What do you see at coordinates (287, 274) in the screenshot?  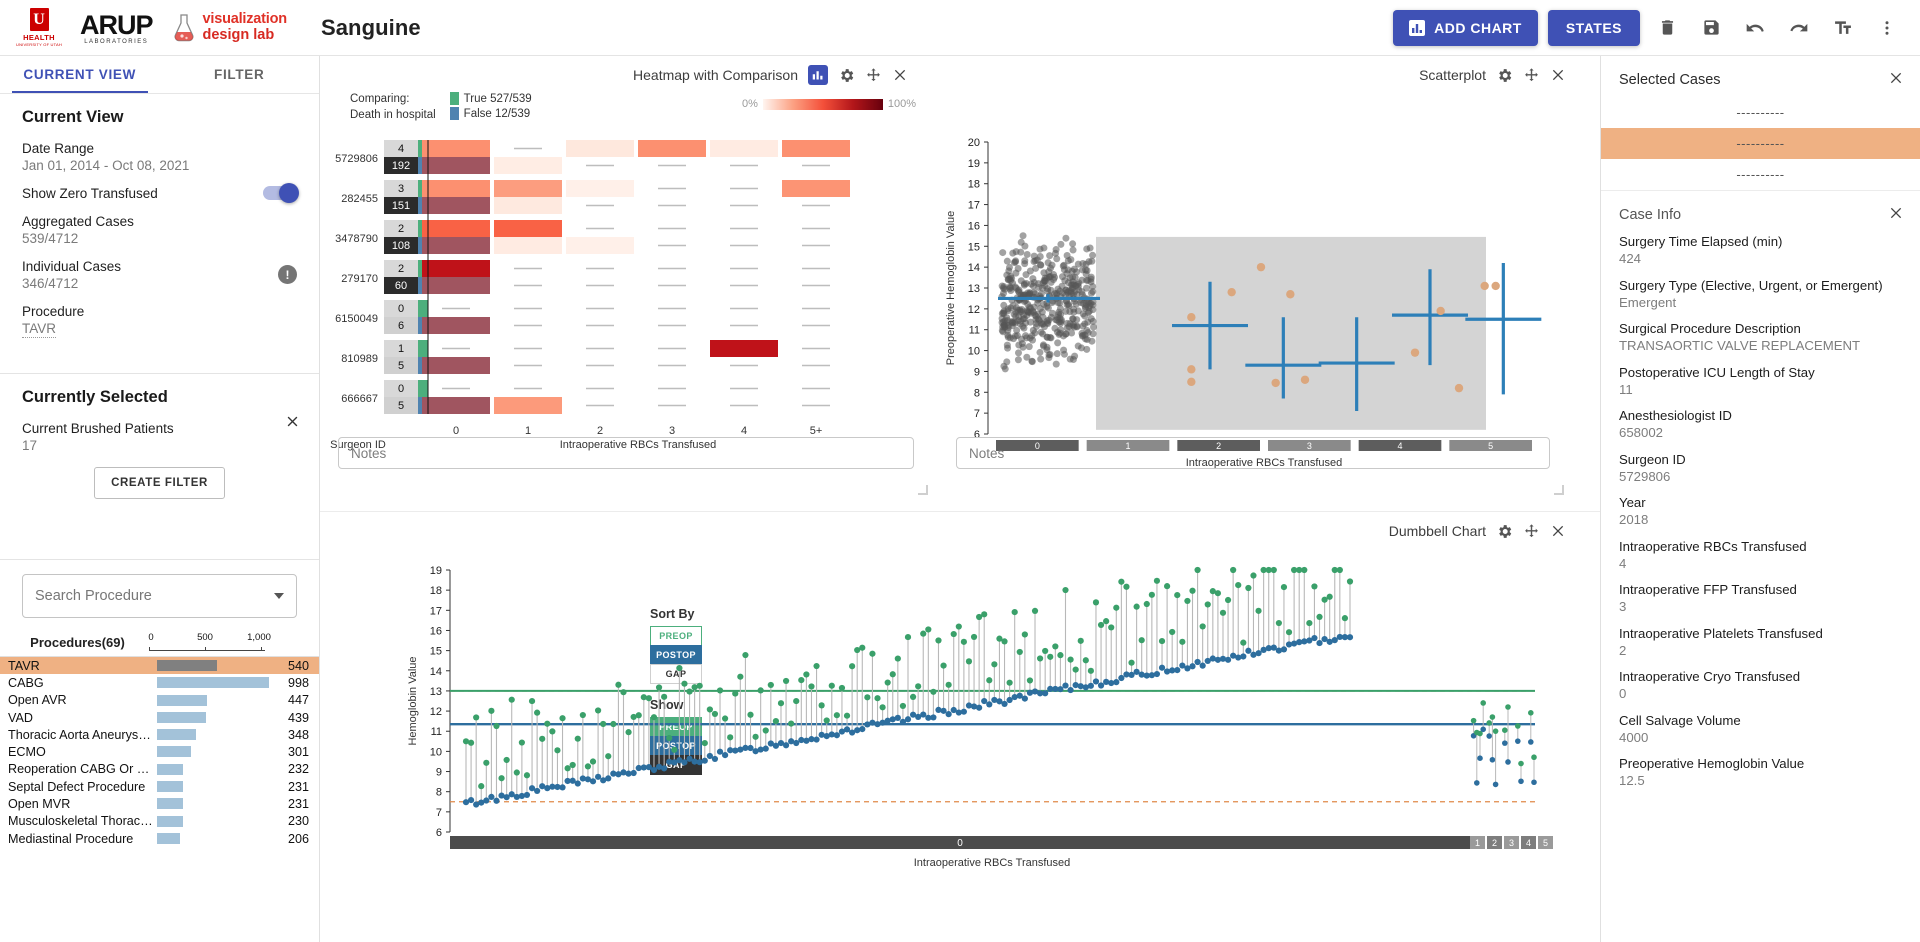 I see `info-icon: !` at bounding box center [287, 274].